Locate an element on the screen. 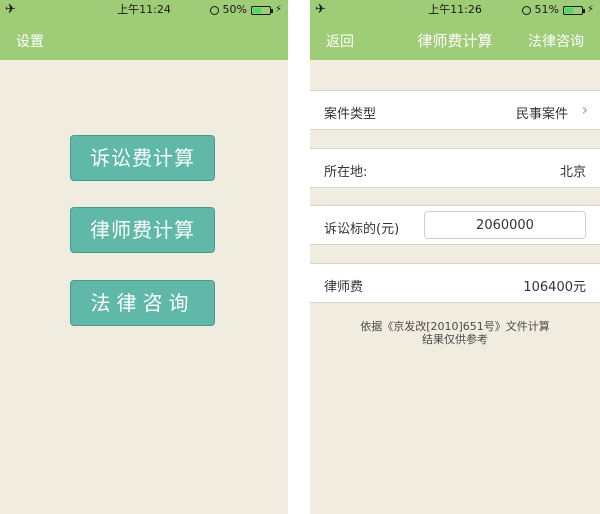  top-bar: ✈ 上午11:26 51% ⚡ 返回 律师费计算 法律咨询 is located at coordinates (455, 30).